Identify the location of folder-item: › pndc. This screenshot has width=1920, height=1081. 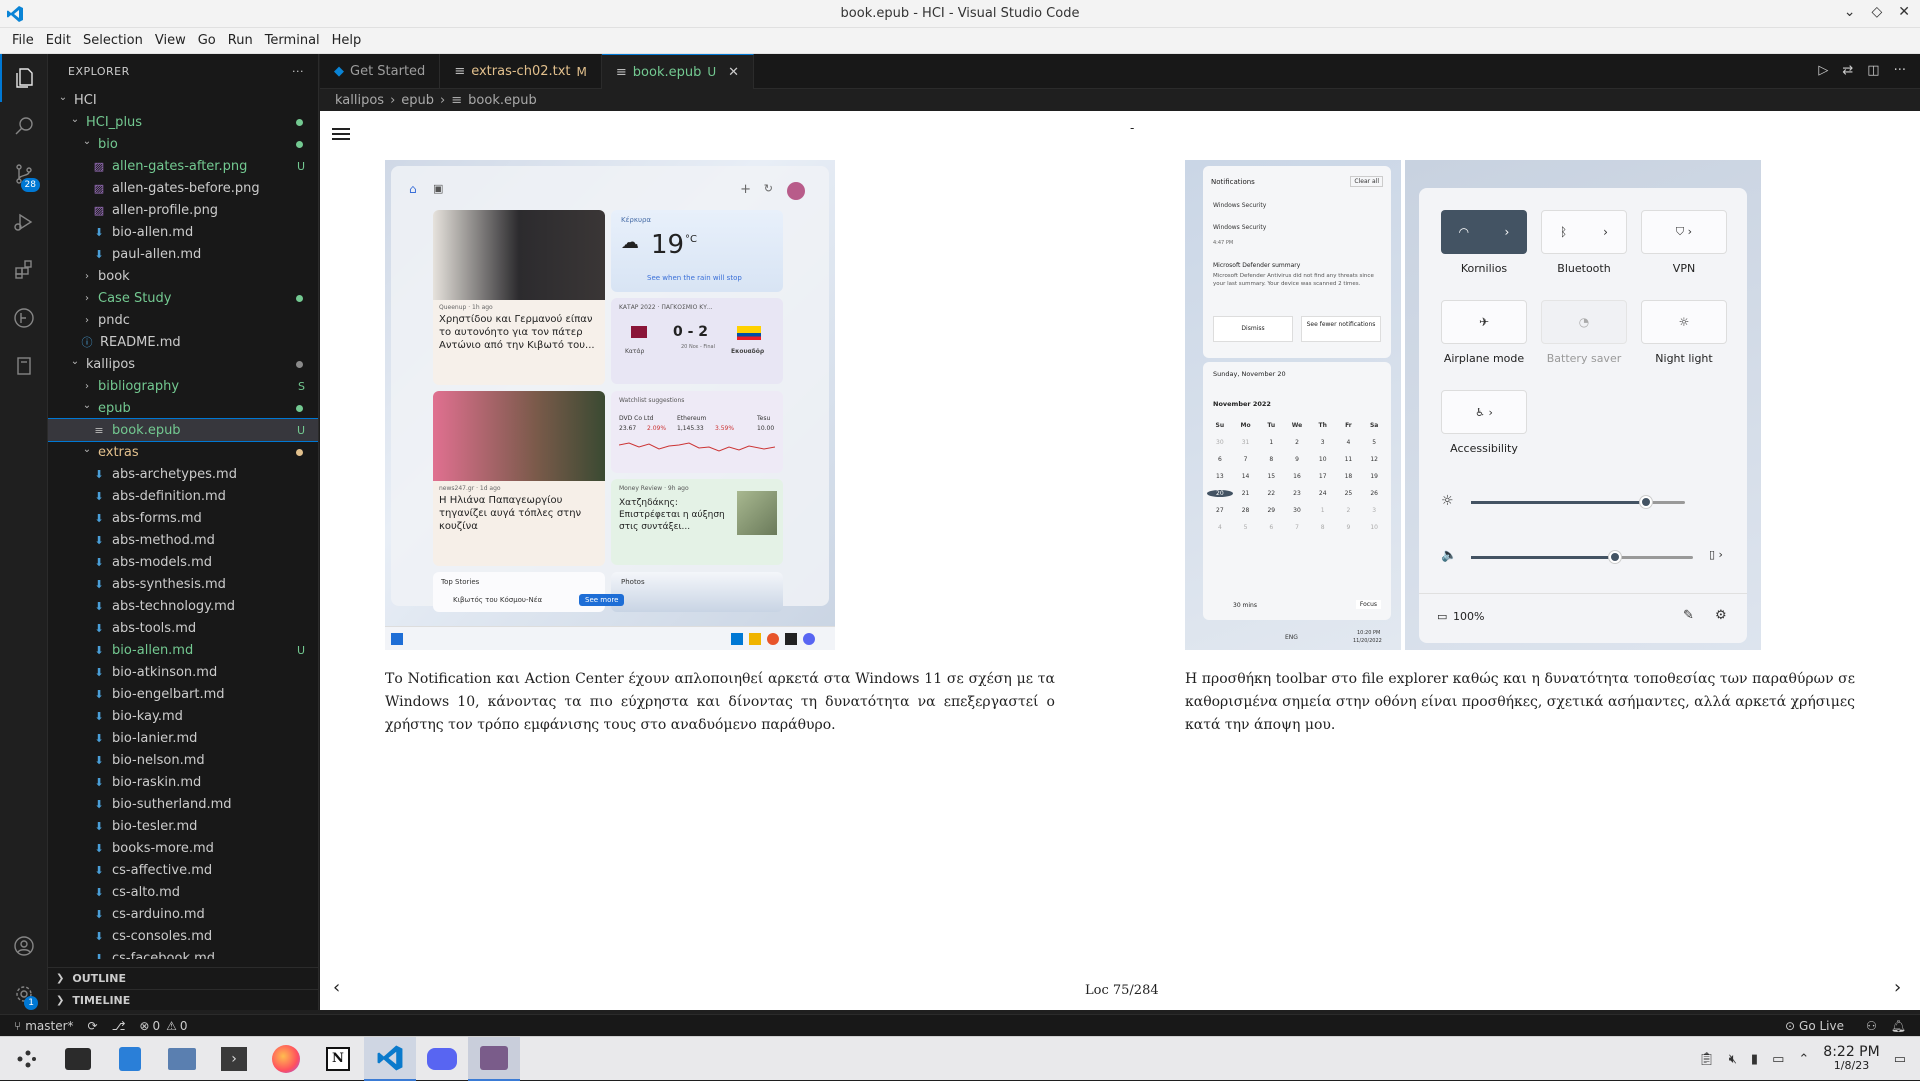
(183, 320).